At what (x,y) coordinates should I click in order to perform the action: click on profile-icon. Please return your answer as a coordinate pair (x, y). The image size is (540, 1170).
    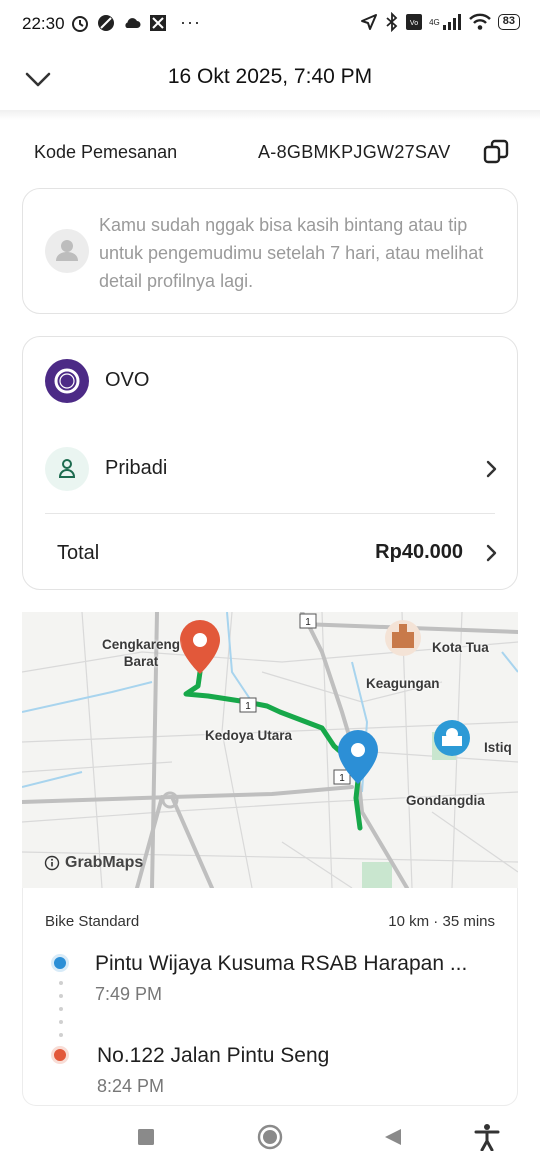
    Looking at the image, I should click on (67, 469).